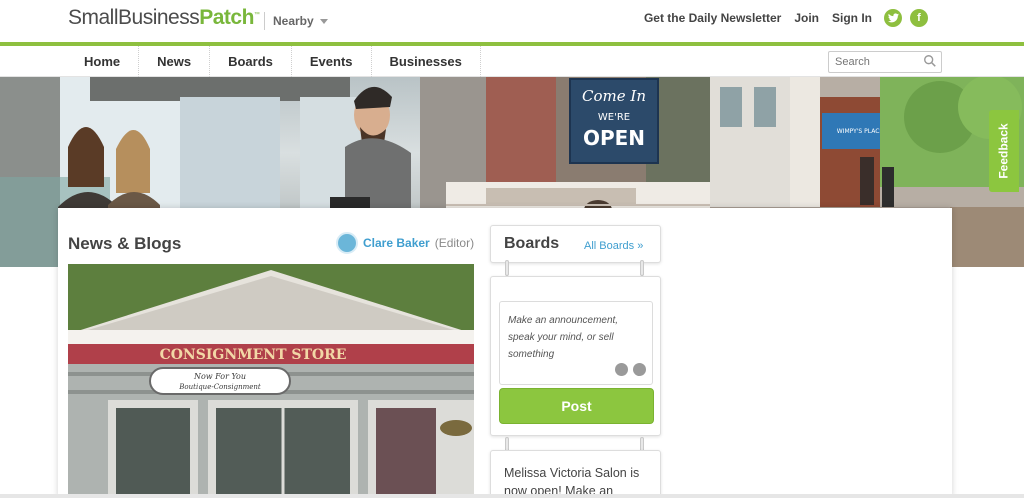  What do you see at coordinates (614, 96) in the screenshot?
I see `sign-come-in: Come In` at bounding box center [614, 96].